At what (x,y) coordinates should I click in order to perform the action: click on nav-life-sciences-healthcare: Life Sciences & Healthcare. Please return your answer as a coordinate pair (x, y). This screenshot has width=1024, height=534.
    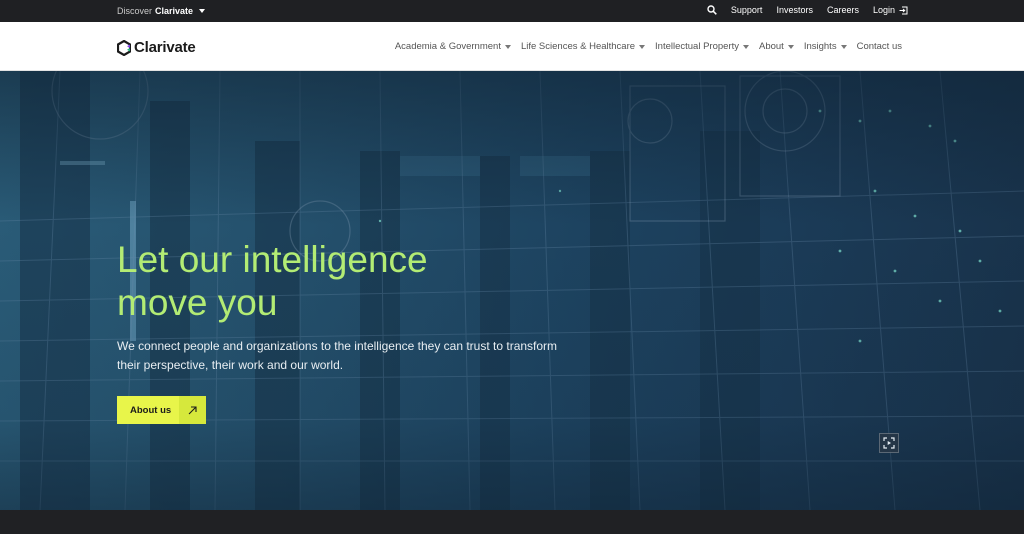
    Looking at the image, I should click on (583, 46).